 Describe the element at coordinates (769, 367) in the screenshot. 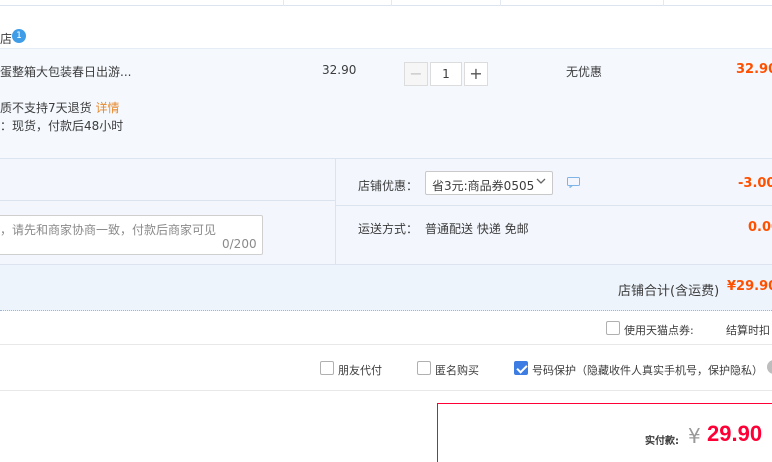

I see `help-icon` at that location.